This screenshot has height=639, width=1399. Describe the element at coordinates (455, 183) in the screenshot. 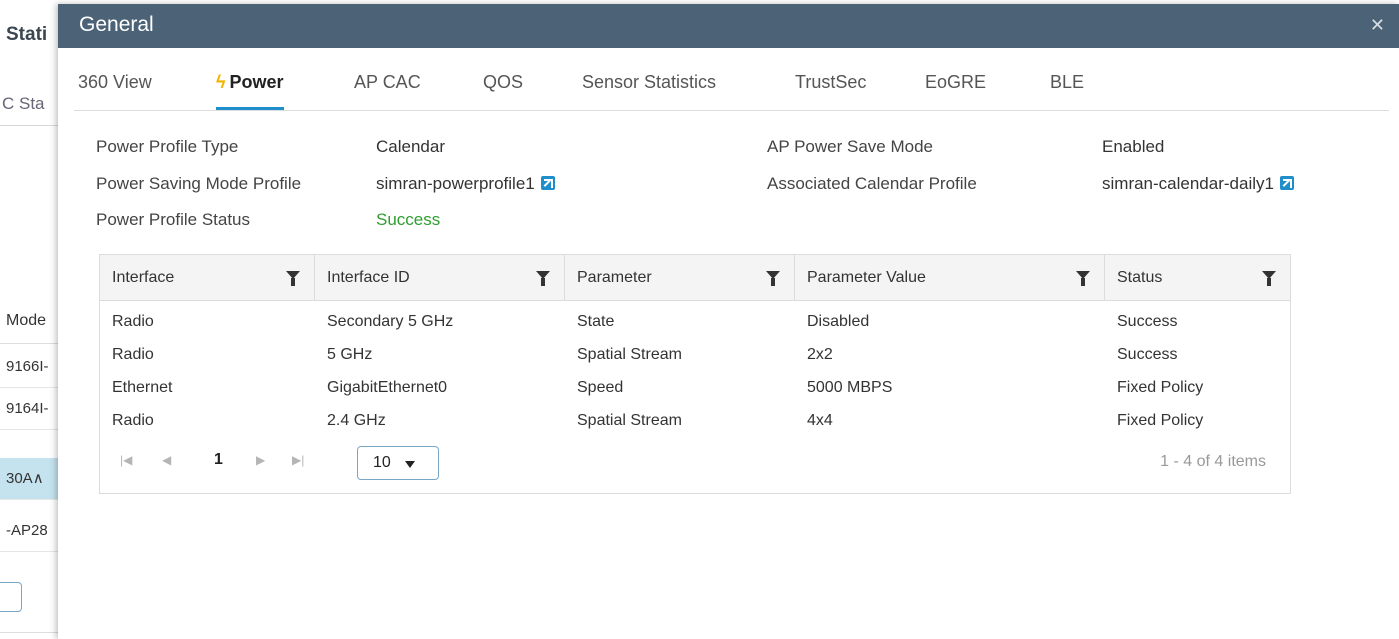

I see `profile-link-text: simran-powerprofile1` at that location.